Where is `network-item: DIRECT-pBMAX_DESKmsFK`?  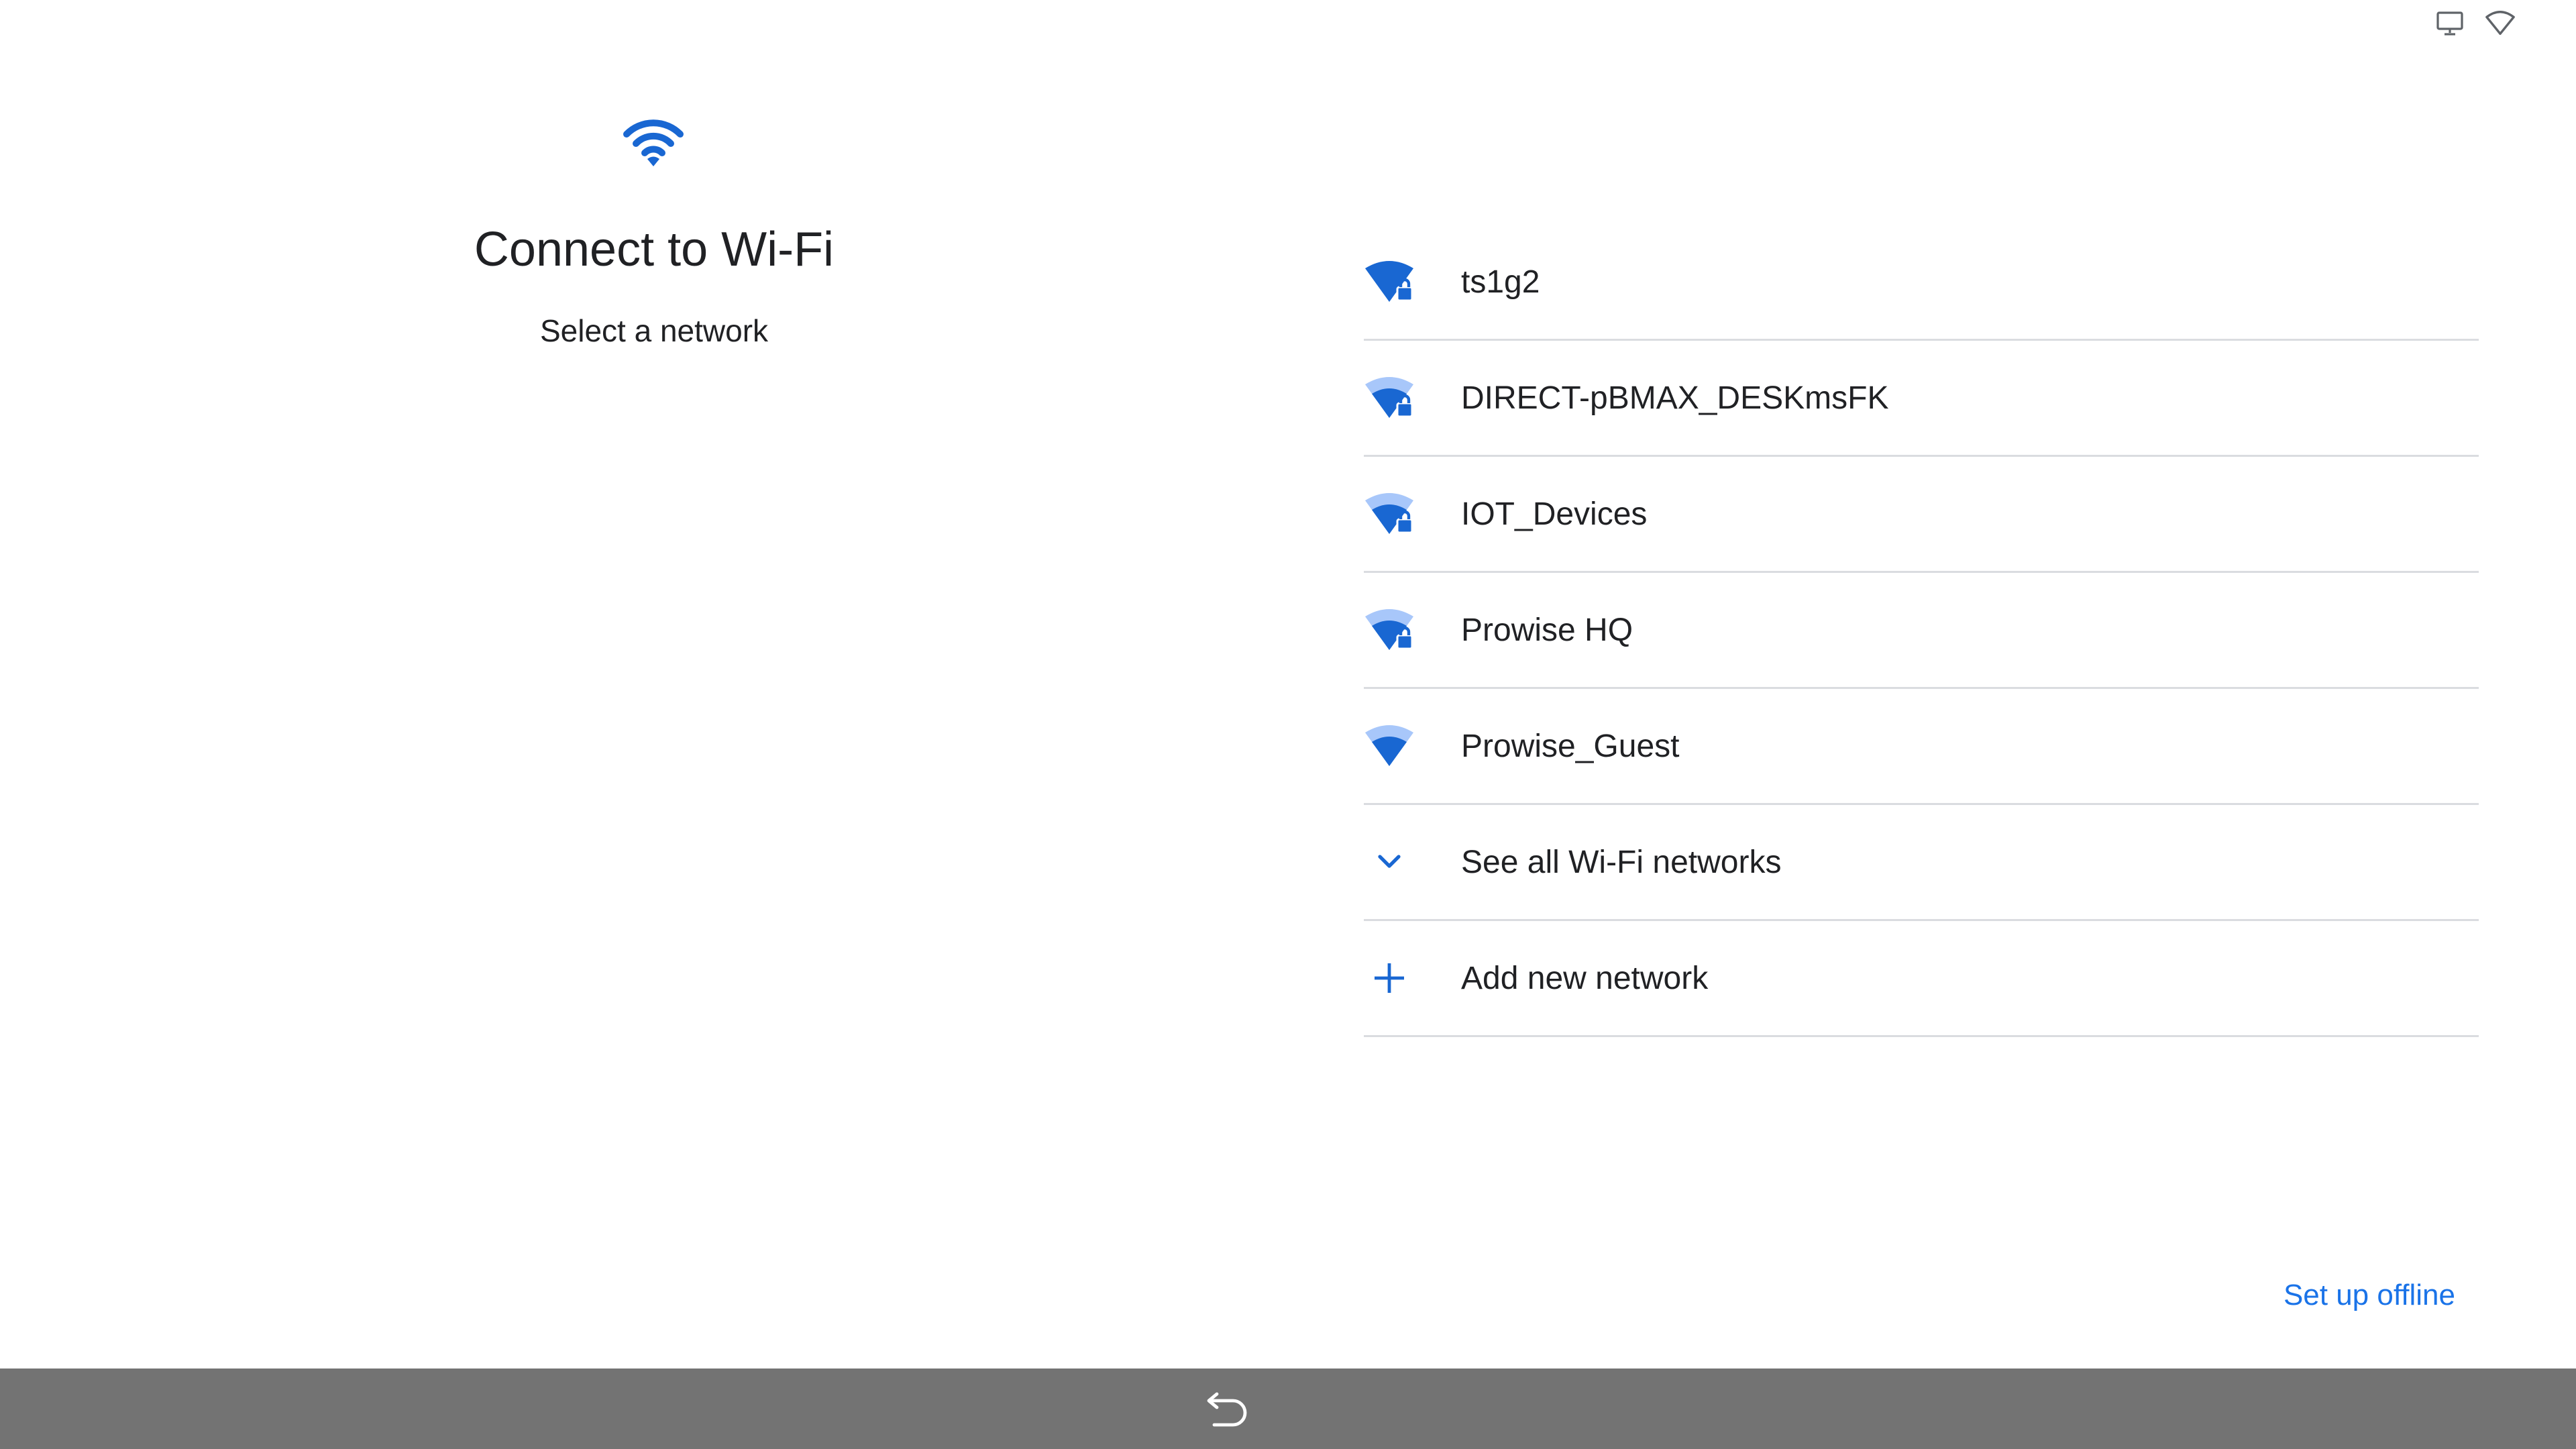
network-item: DIRECT-pBMAX_DESKmsFK is located at coordinates (1921, 399).